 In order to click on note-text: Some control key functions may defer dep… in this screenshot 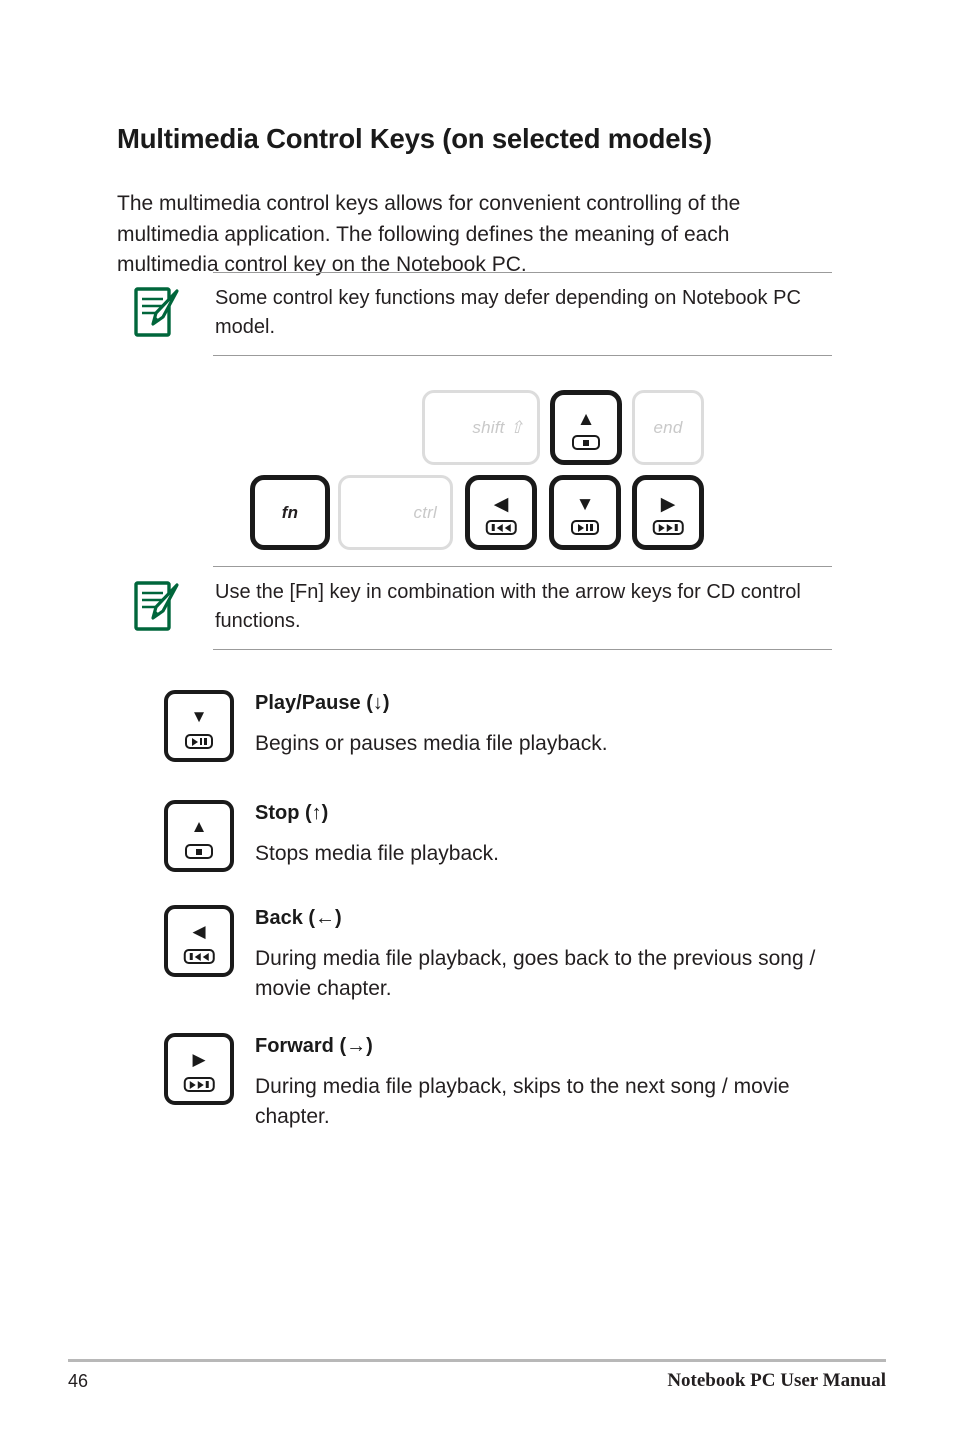, I will do `click(508, 312)`.